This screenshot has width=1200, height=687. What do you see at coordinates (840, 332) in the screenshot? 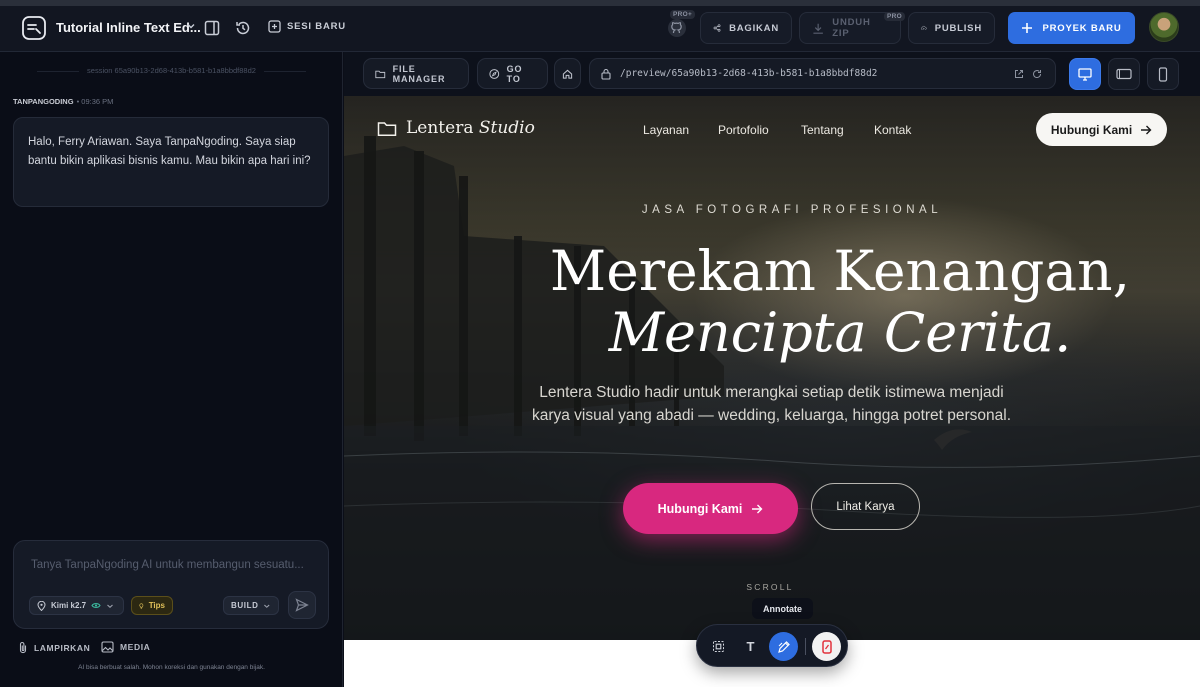
I see `hero-headline-line-2: Mencipta Cerita.` at bounding box center [840, 332].